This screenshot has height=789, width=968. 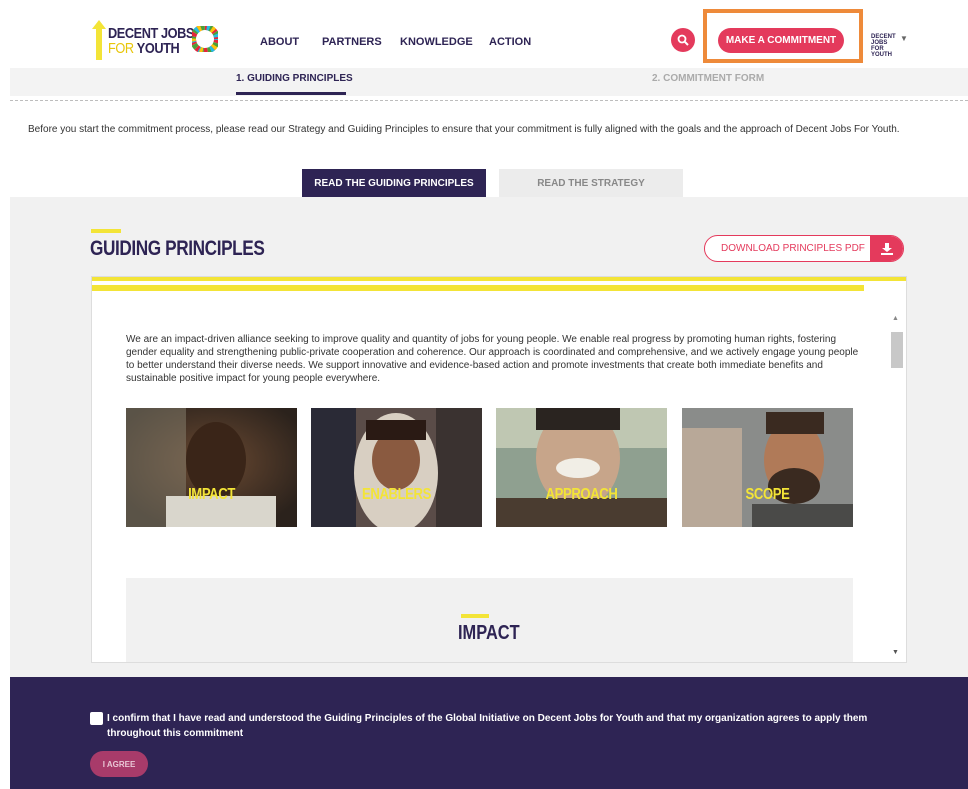 What do you see at coordinates (708, 78) in the screenshot?
I see `step-commitment-form: 2. COMMITMENT FORM` at bounding box center [708, 78].